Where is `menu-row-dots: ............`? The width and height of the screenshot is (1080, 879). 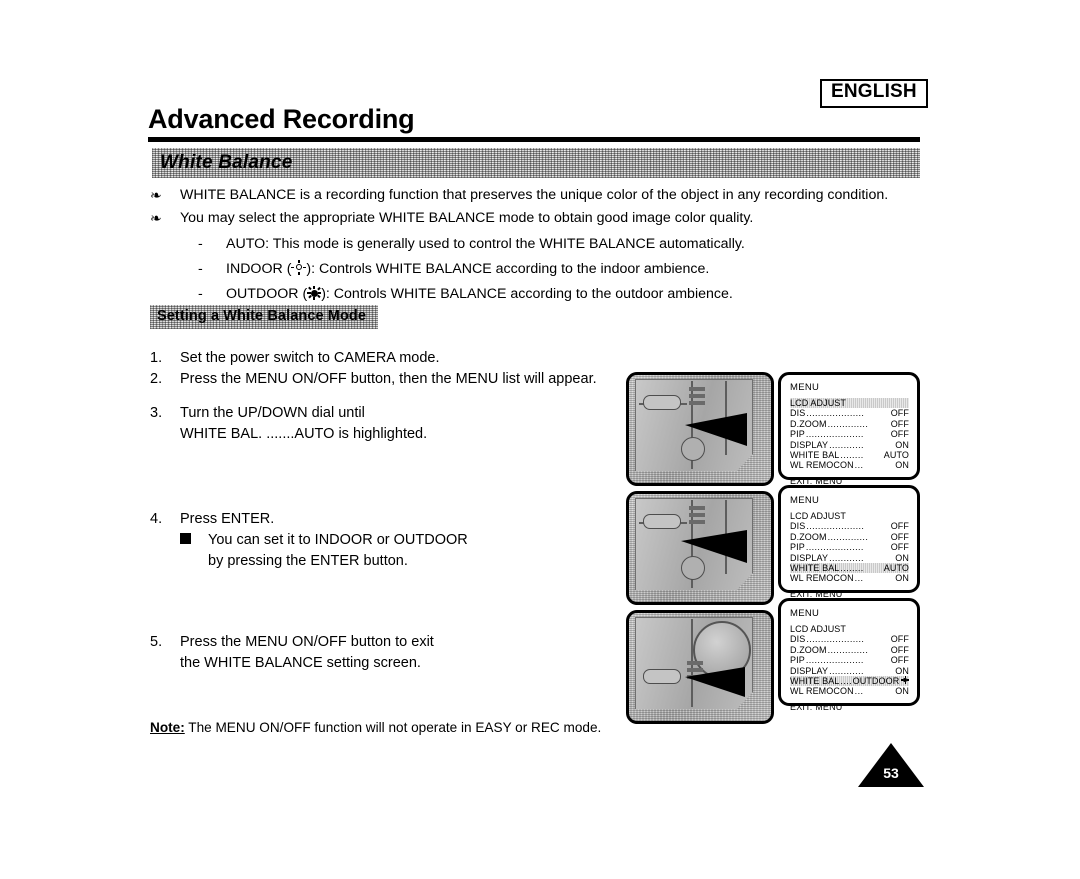 menu-row-dots: ............ is located at coordinates (846, 444).